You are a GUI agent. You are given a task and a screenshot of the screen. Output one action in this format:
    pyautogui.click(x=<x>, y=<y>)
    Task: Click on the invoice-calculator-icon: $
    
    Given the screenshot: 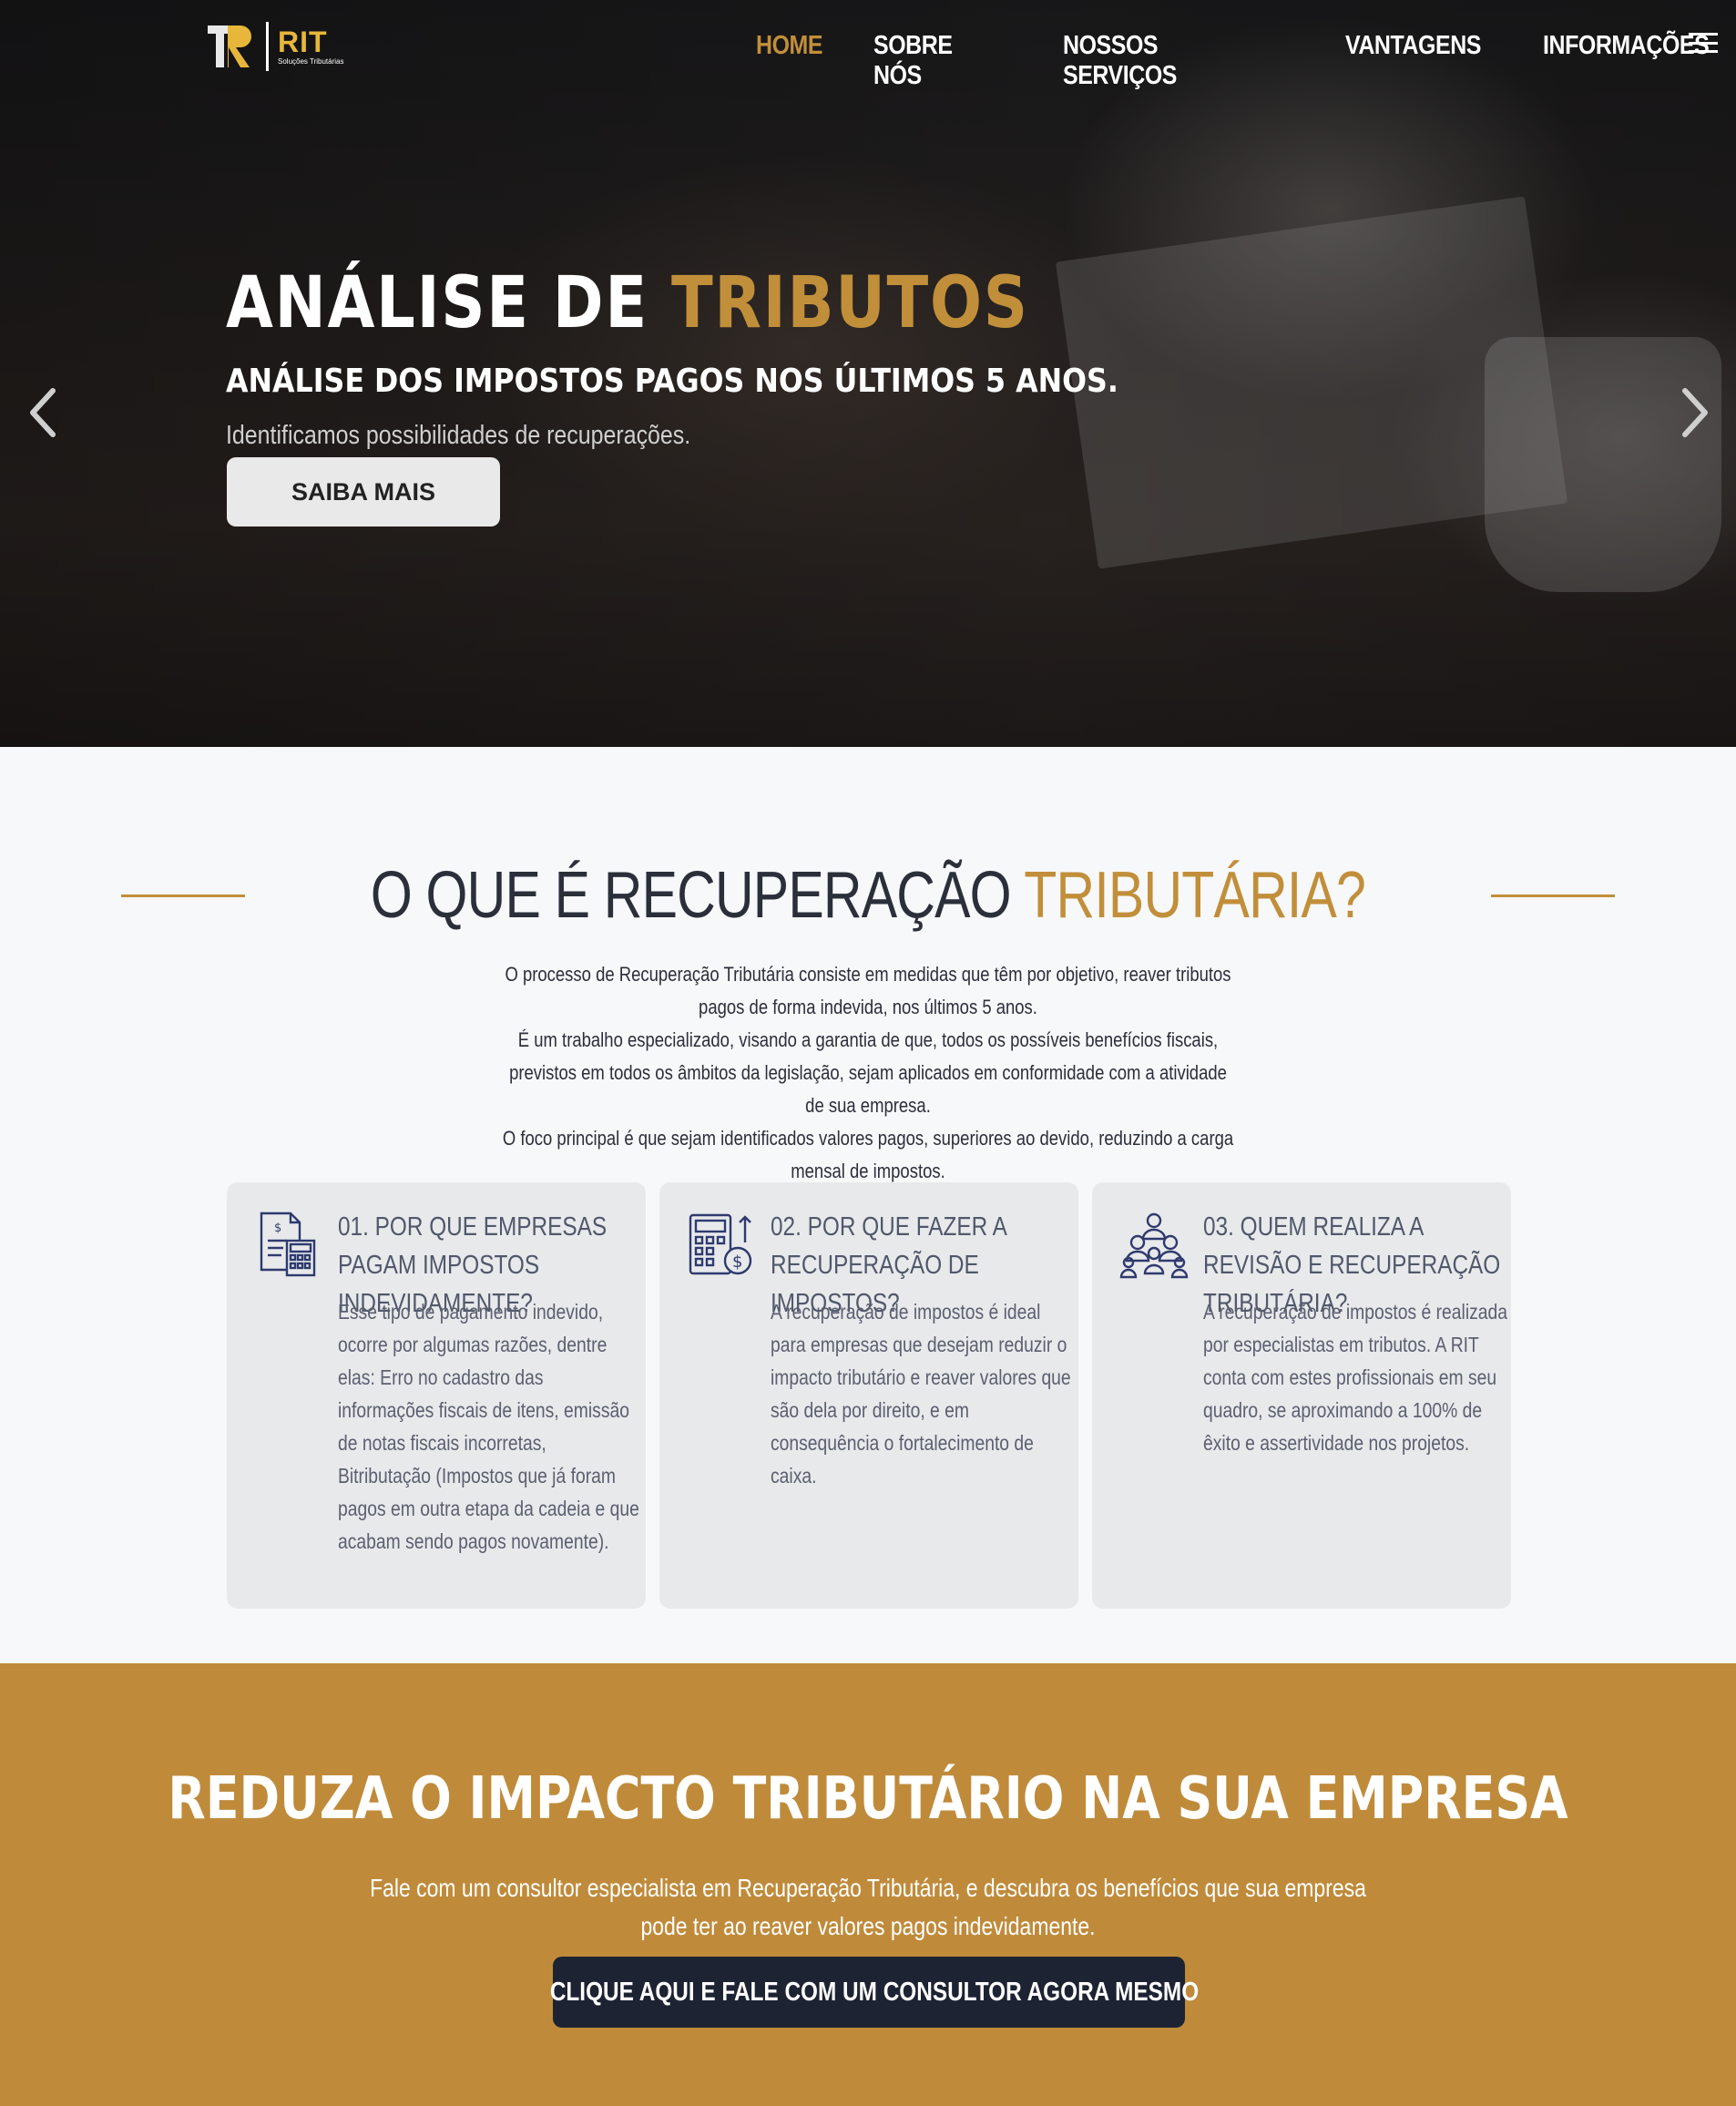 What is the action you would take?
    pyautogui.click(x=288, y=1244)
    